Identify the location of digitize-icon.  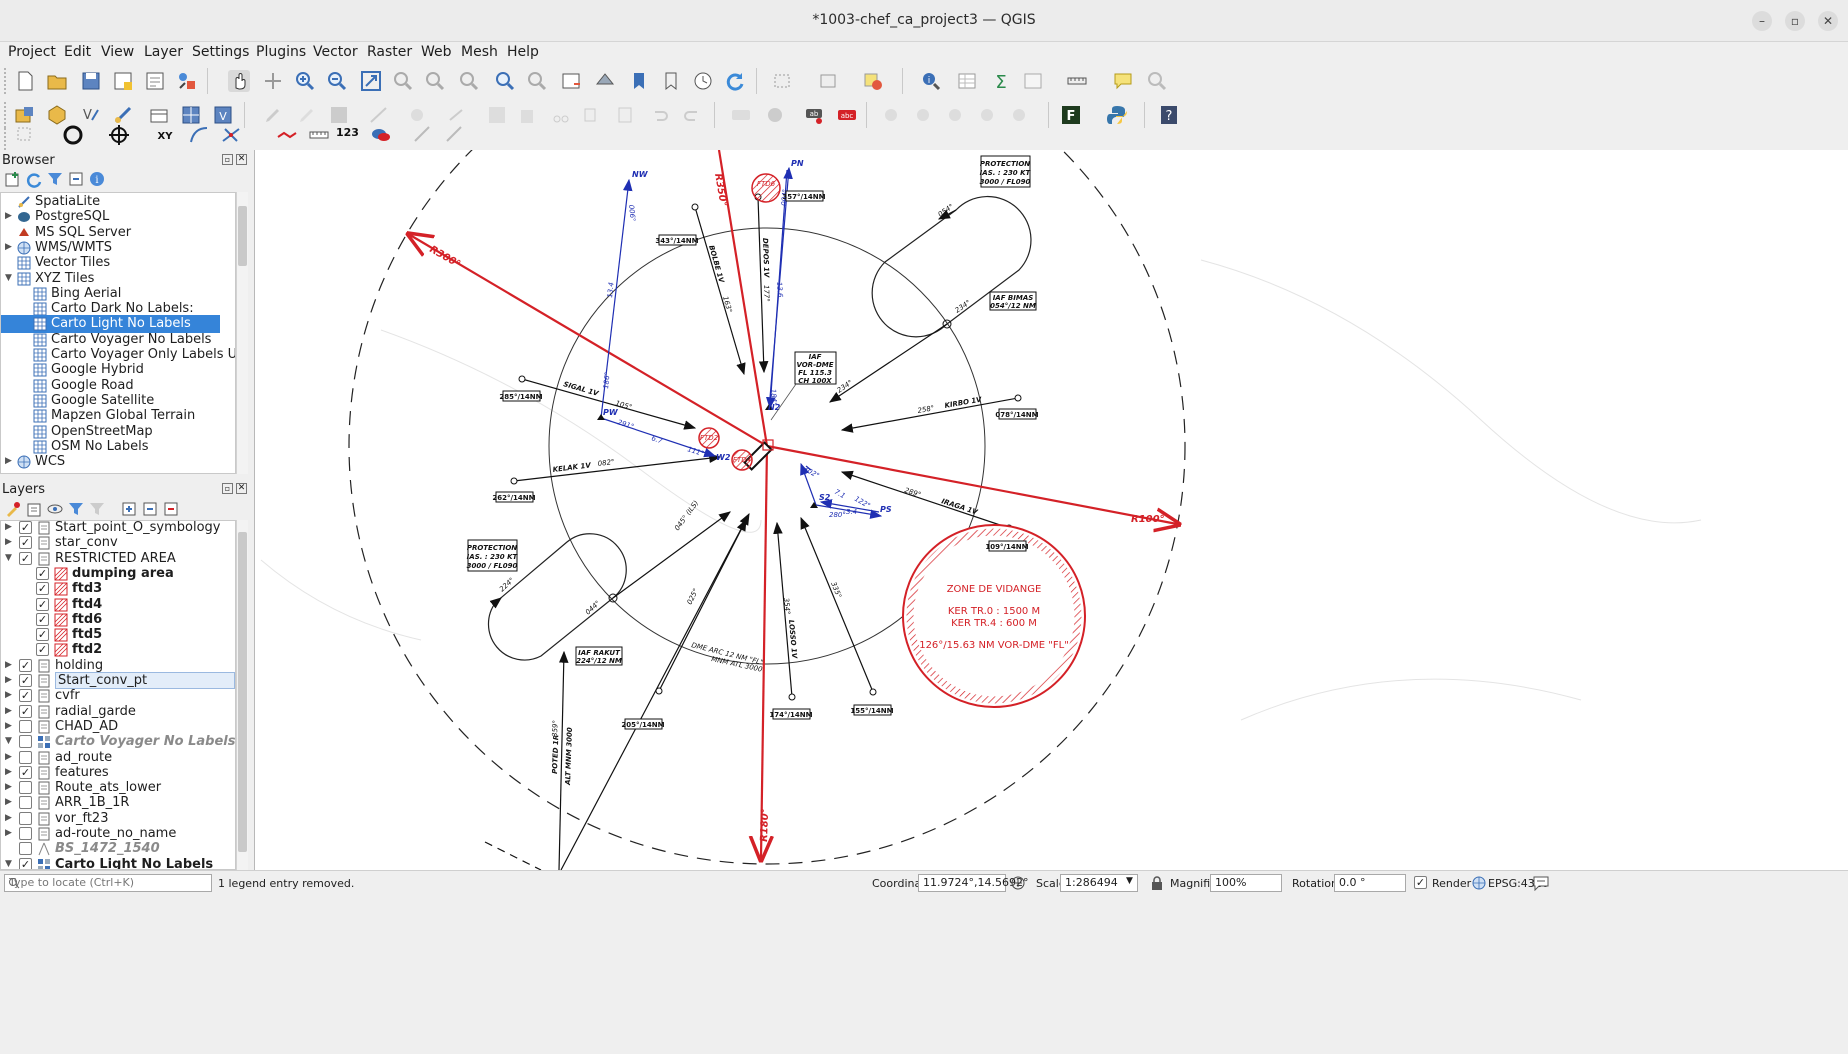
(379, 115).